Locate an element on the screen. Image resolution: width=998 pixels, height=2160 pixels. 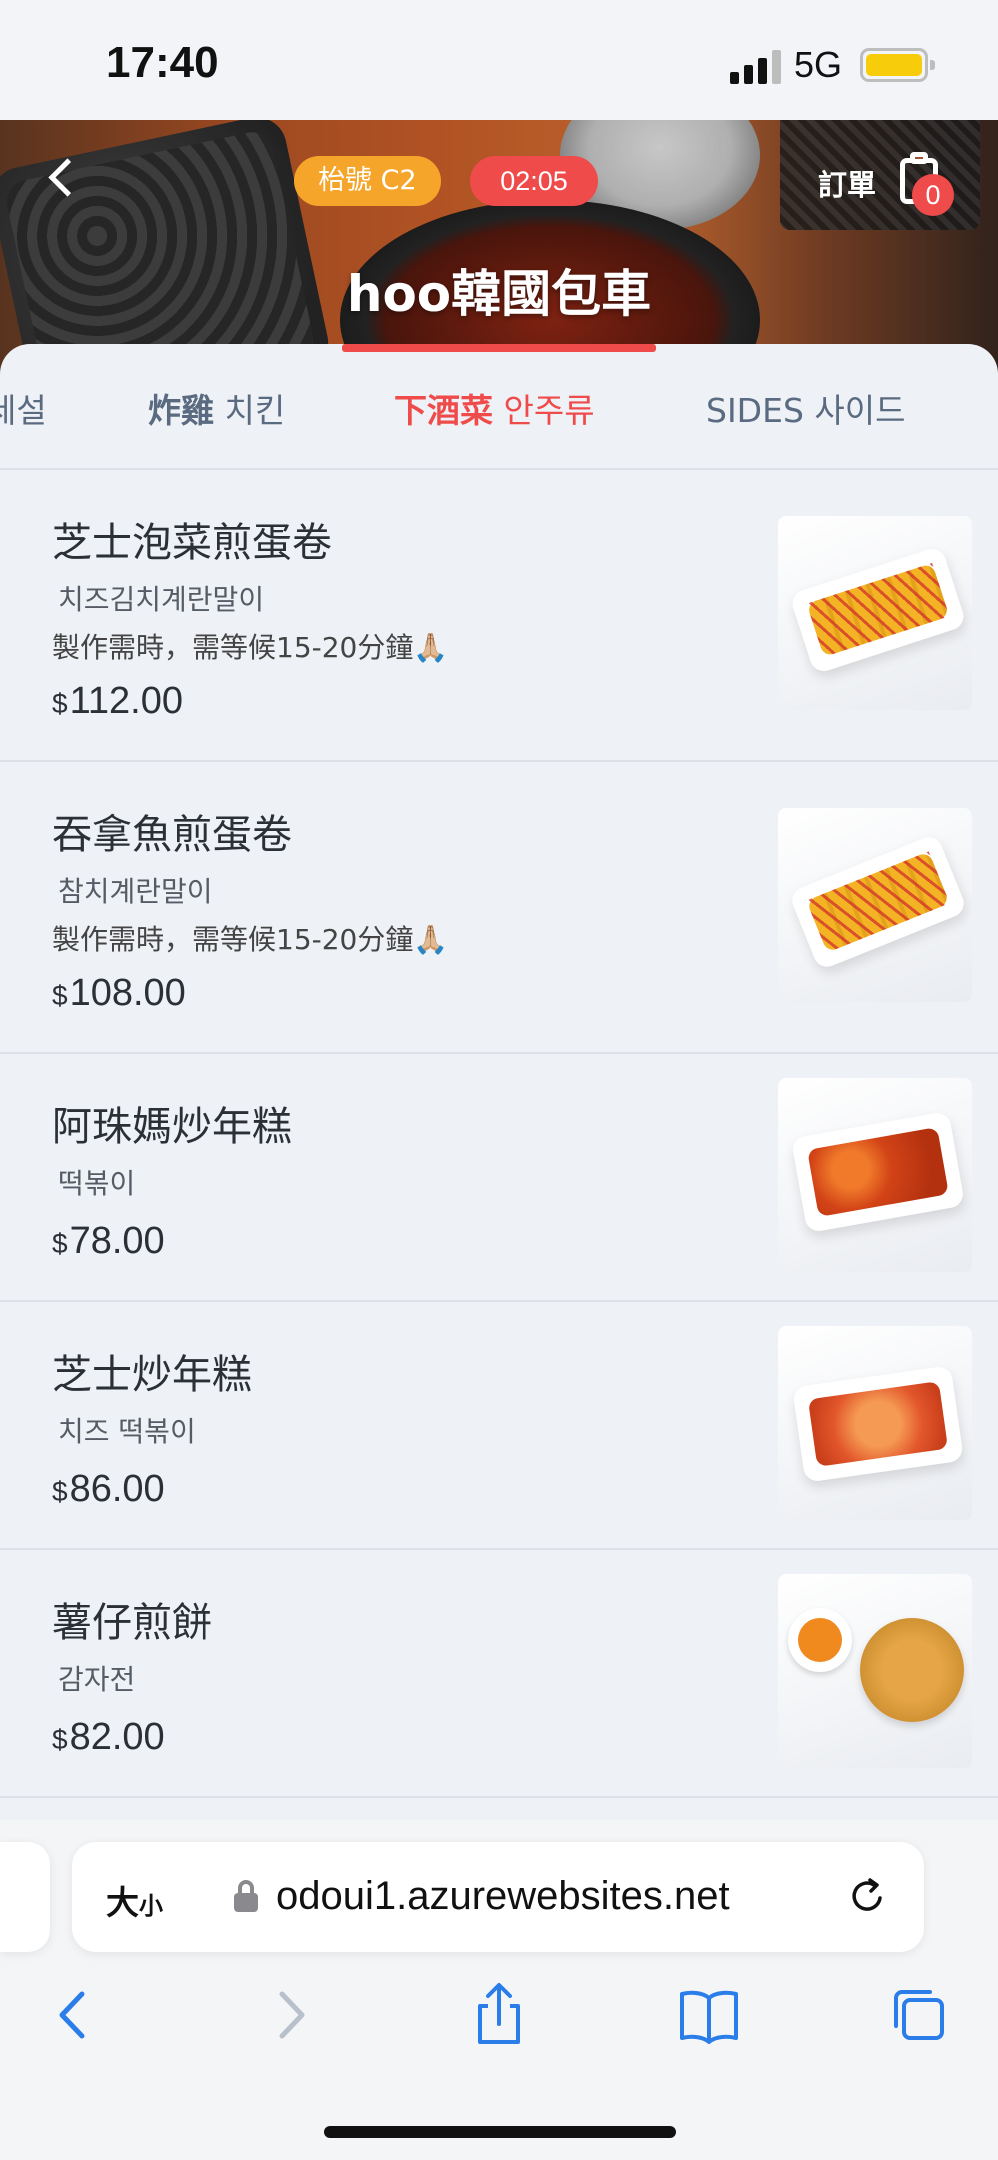
battery-icon is located at coordinates (897, 65).